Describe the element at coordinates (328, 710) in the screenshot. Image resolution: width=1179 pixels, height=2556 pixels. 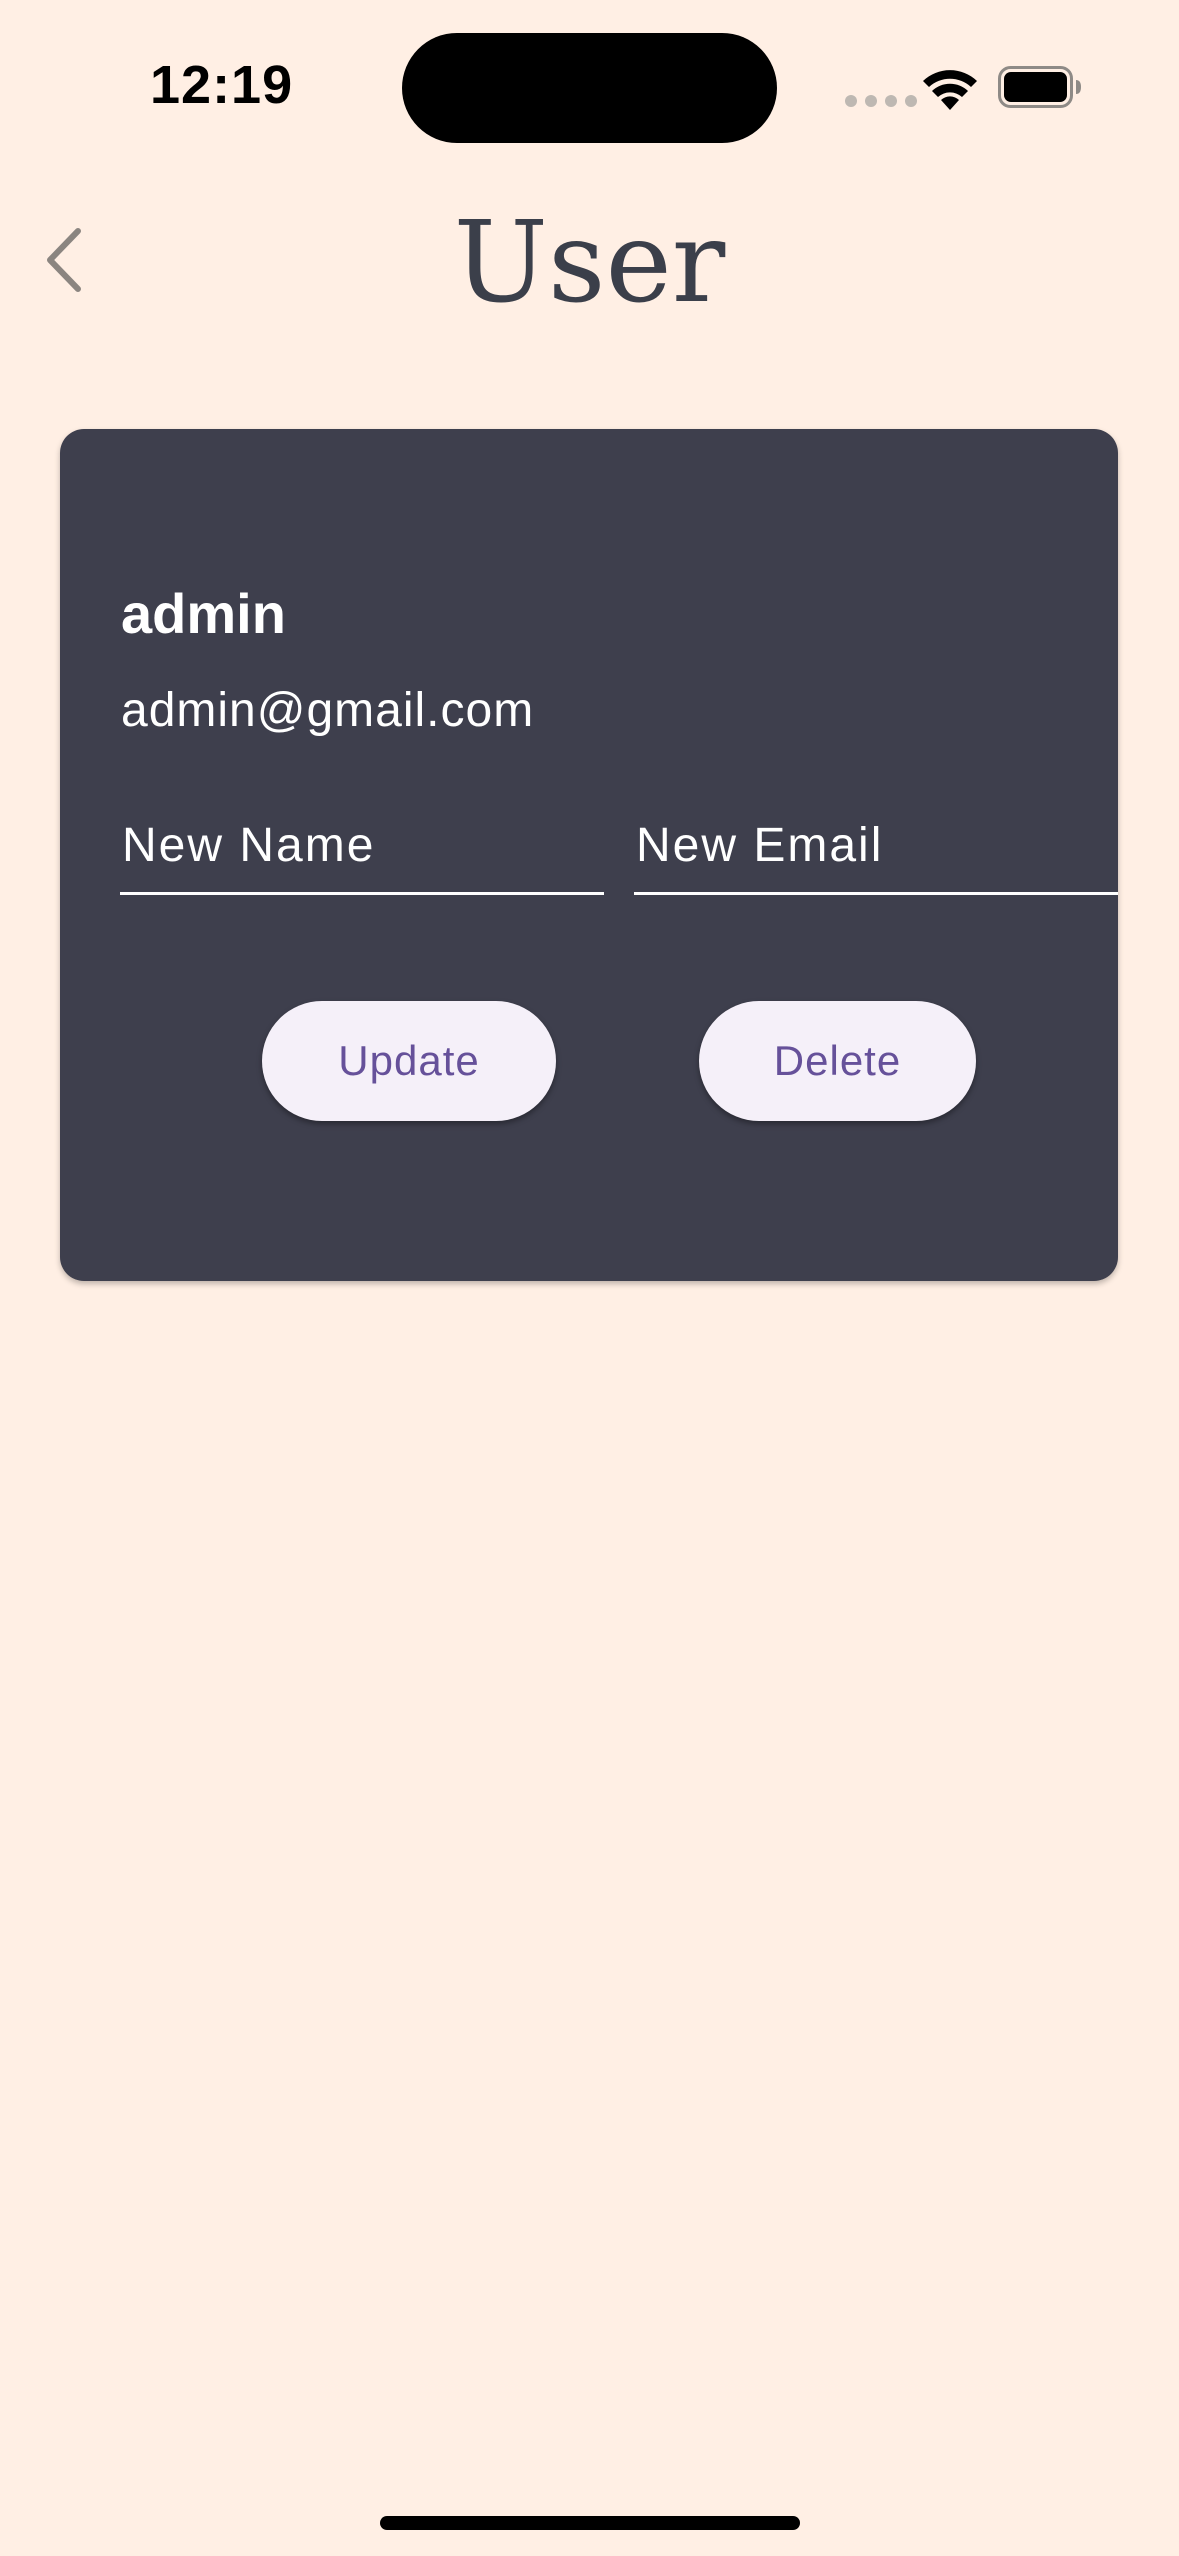
I see `user-email: admin@gmail.com` at that location.